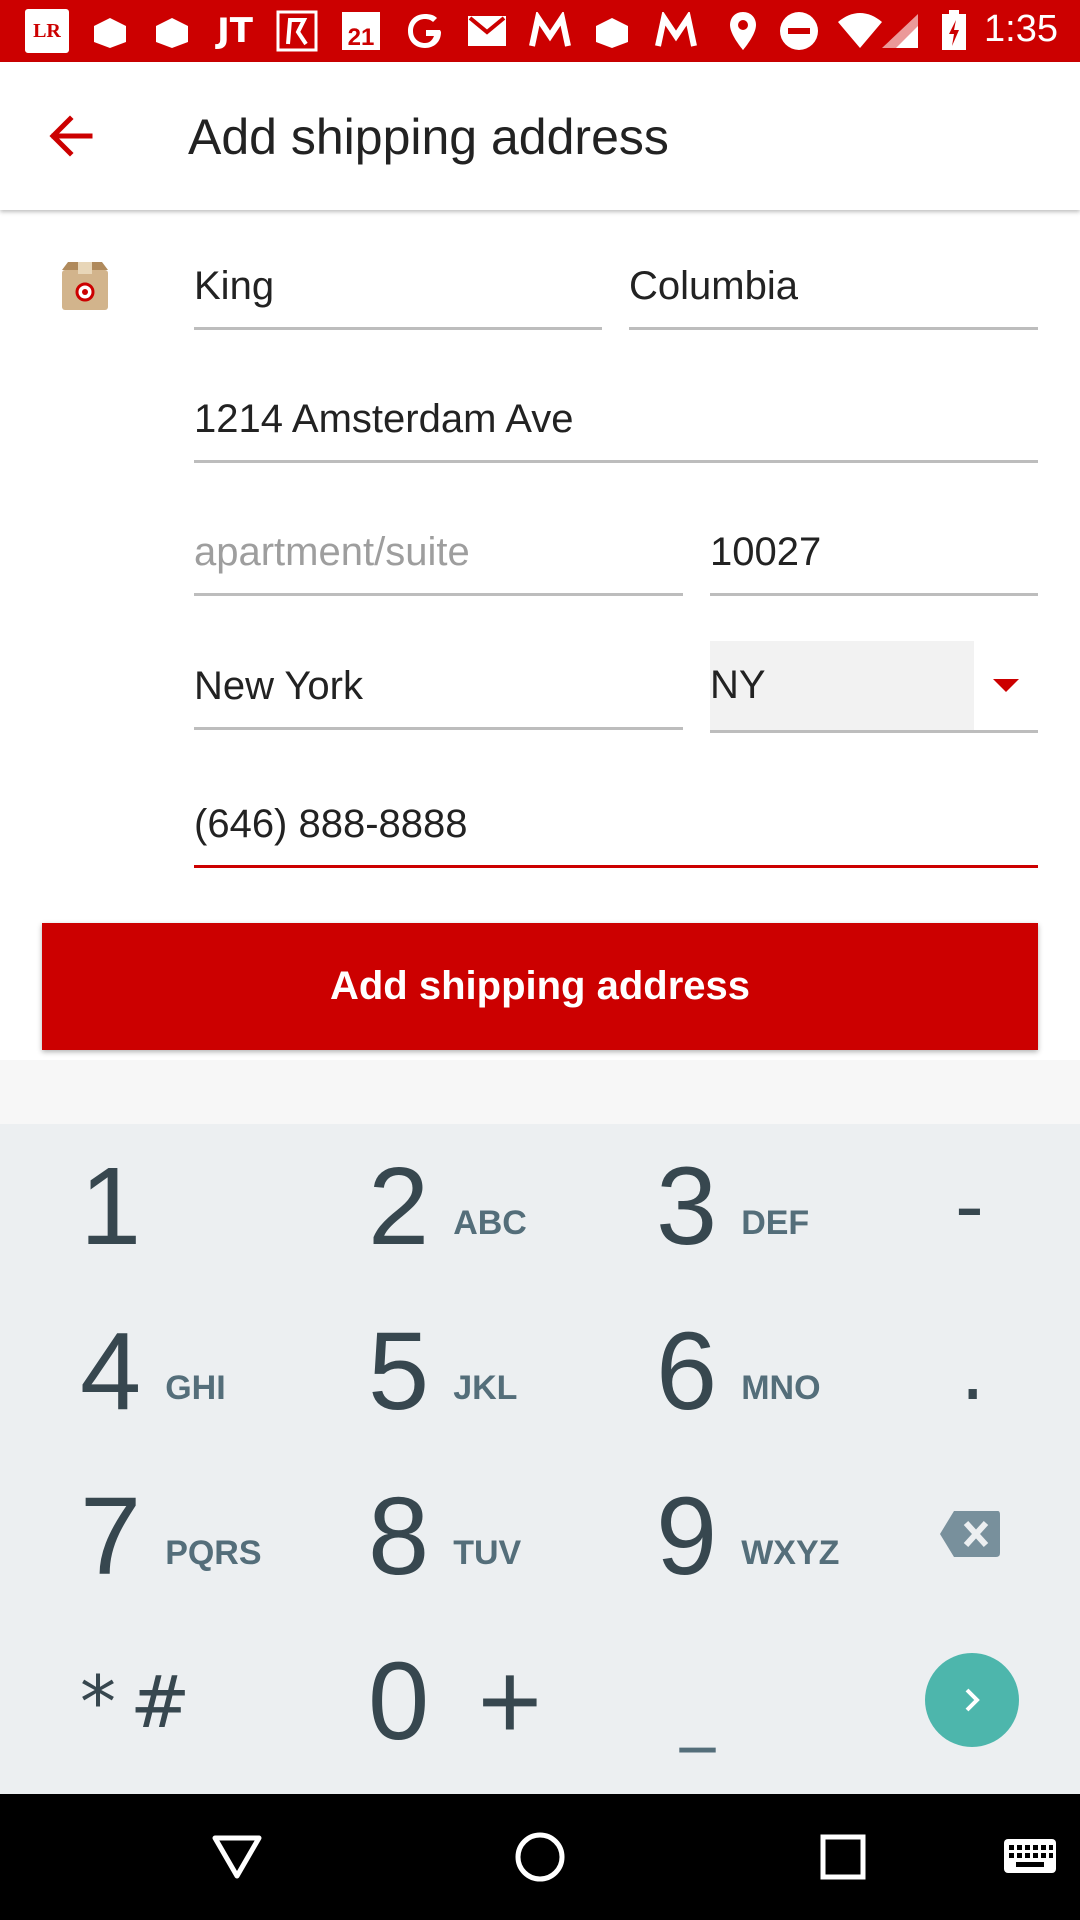 This screenshot has height=1920, width=1080. Describe the element at coordinates (398, 295) in the screenshot. I see `first-name-field: King` at that location.